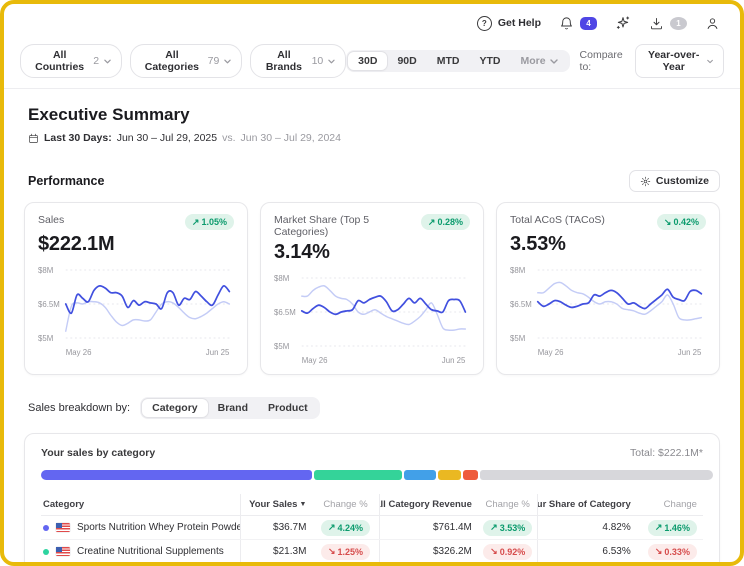  I want to click on time-range-selector: 30D 90D MTD YTD More, so click(458, 61).